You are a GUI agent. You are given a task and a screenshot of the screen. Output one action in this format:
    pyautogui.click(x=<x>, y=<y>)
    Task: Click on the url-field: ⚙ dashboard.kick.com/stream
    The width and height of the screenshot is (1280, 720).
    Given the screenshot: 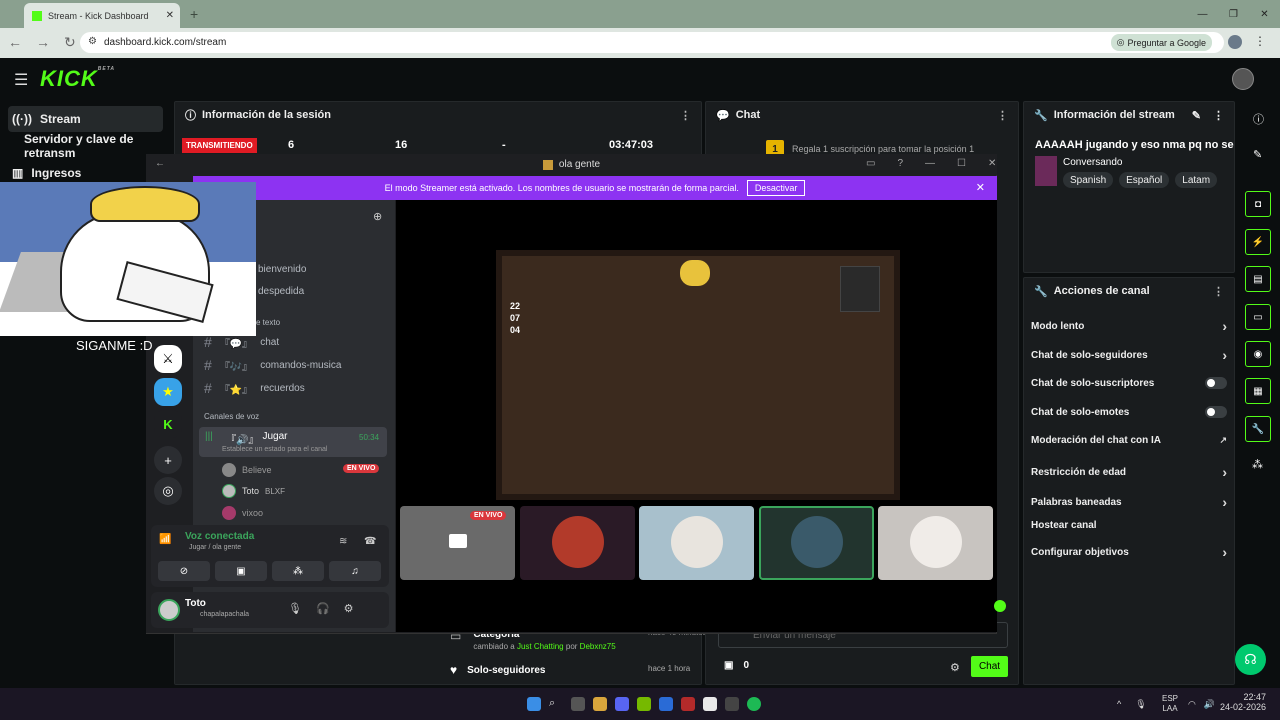 What is the action you would take?
    pyautogui.click(x=652, y=42)
    